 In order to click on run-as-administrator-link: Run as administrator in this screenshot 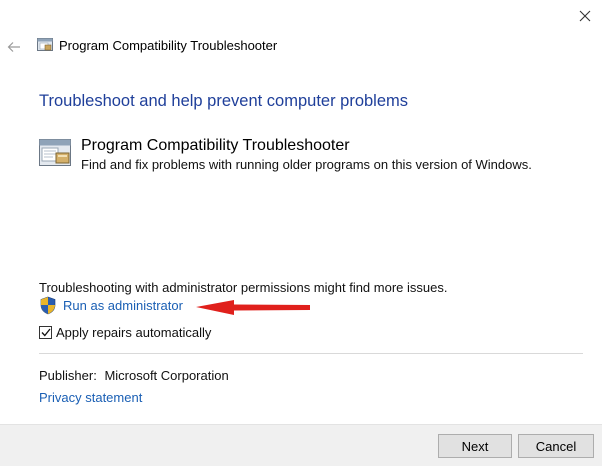, I will do `click(111, 305)`.